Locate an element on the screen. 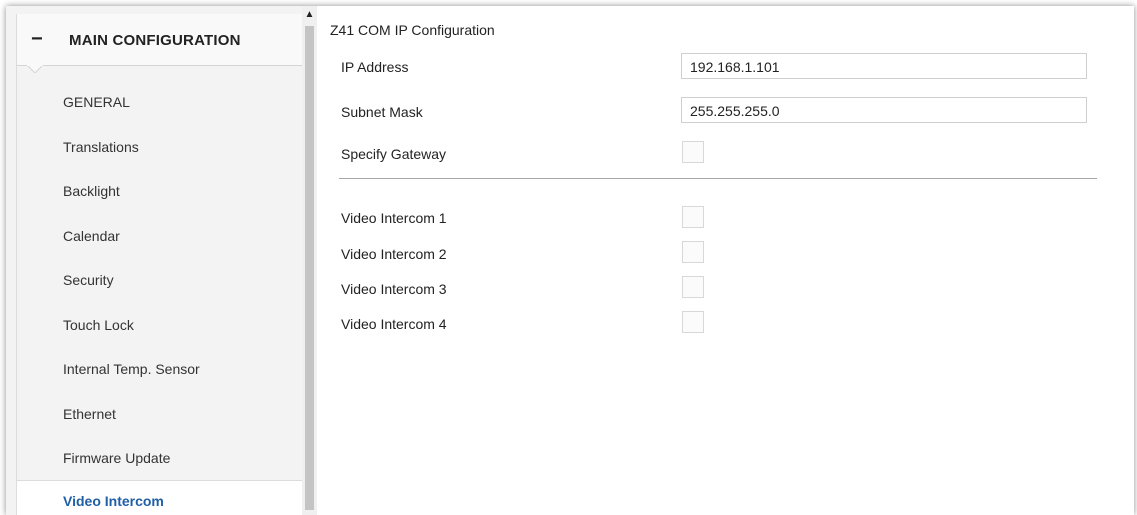  video-intercom-2-checkbox is located at coordinates (693, 252).